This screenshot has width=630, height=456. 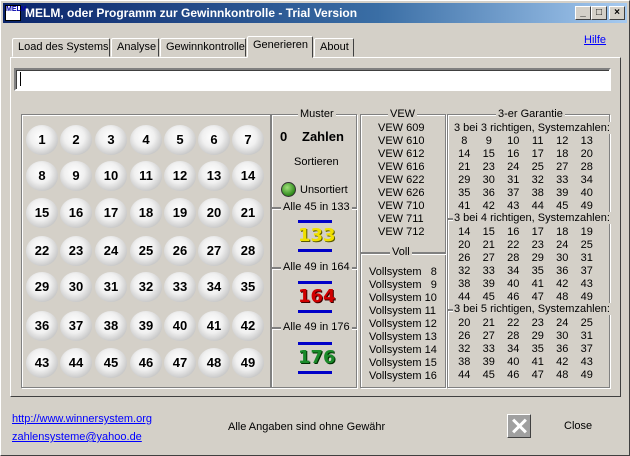 I want to click on number-ball: 38, so click(x=111, y=326).